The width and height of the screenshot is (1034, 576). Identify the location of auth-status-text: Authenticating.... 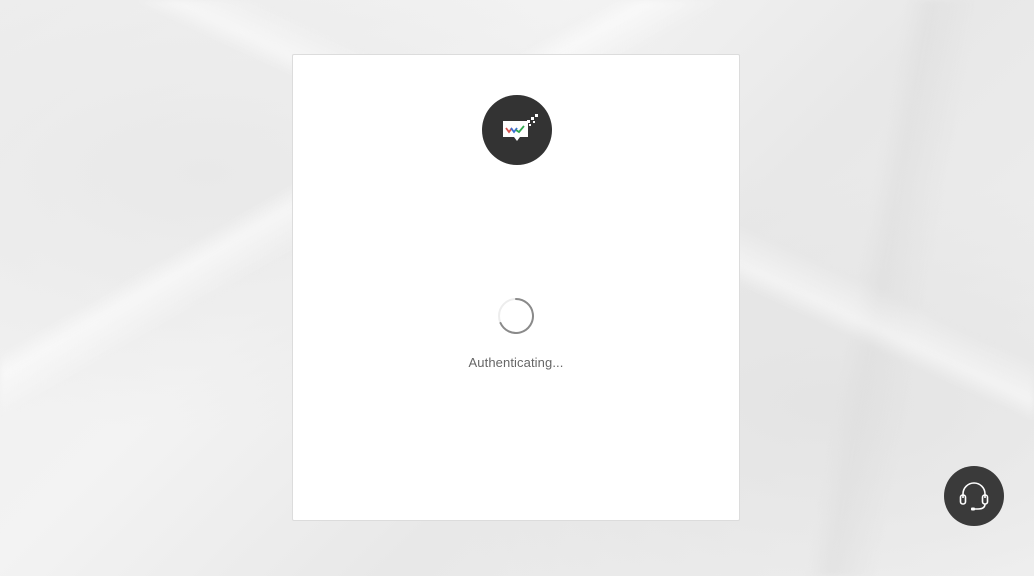
(516, 362).